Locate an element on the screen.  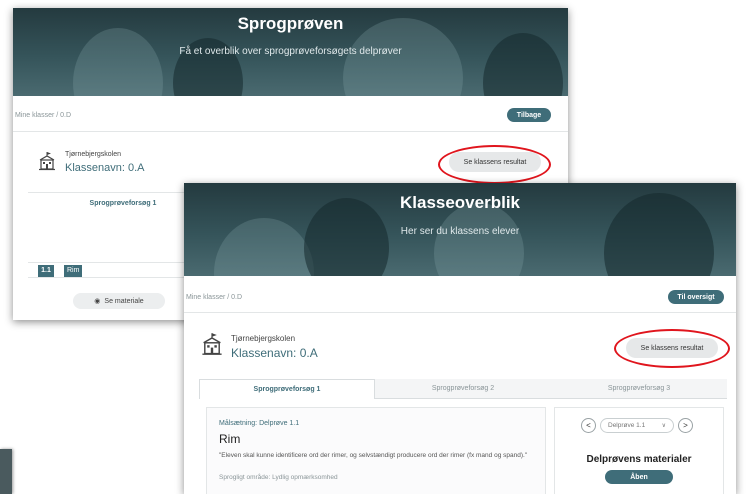
chevron-left-icon: < is located at coordinates (588, 425).